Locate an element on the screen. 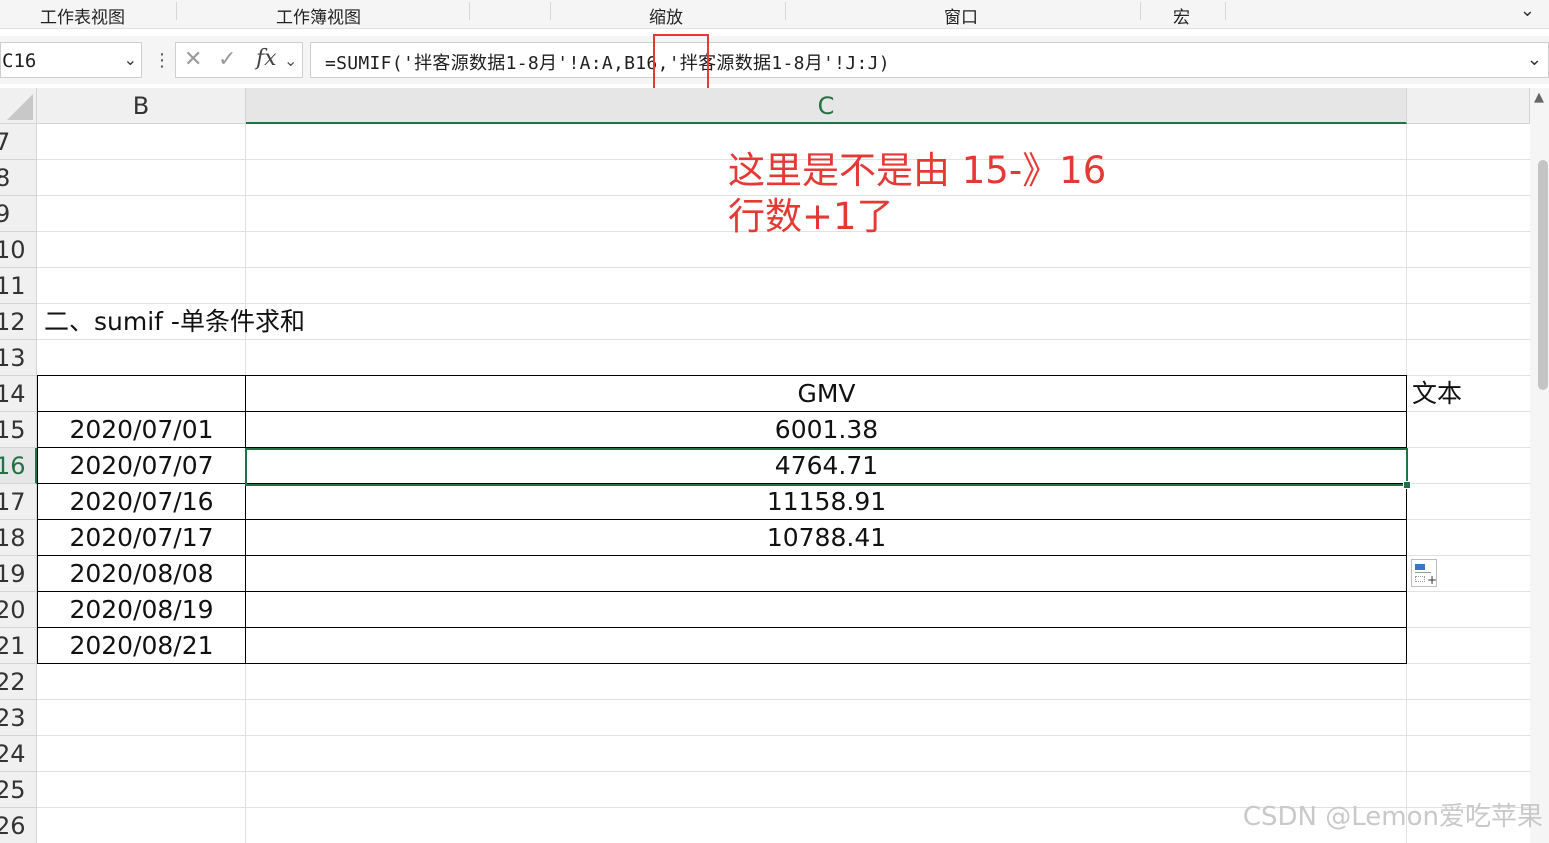 This screenshot has width=1549, height=843. table-header-gmv: GMV is located at coordinates (826, 394).